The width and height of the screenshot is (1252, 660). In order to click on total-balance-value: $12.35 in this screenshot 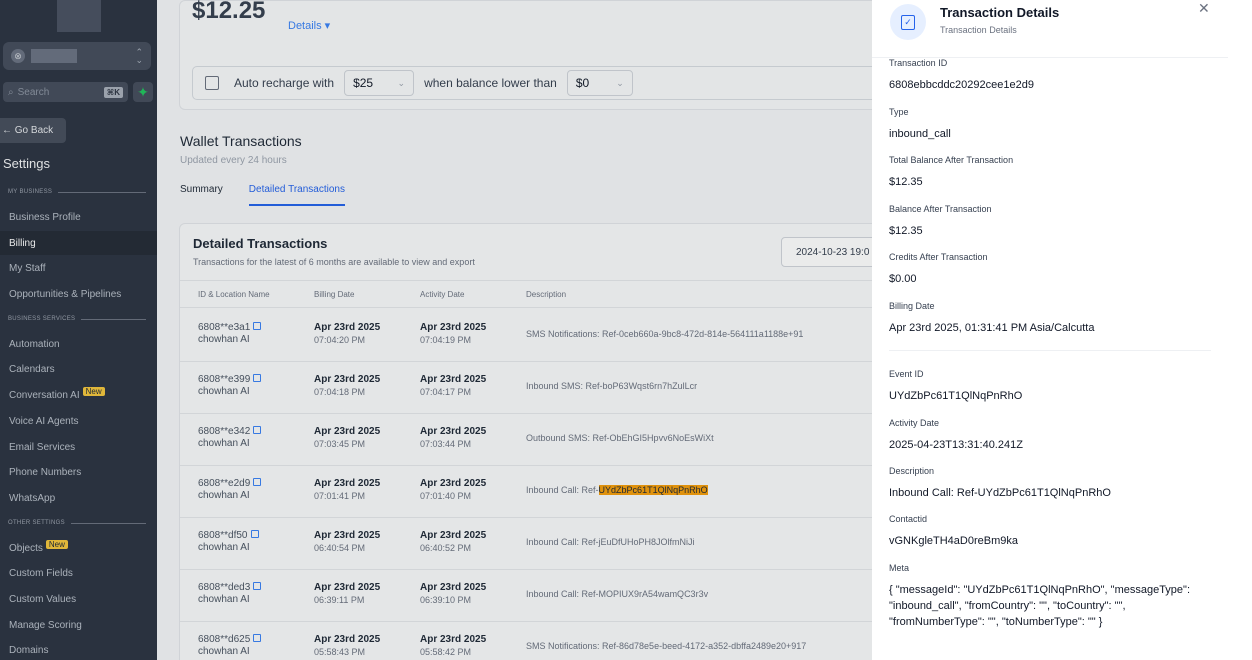, I will do `click(906, 182)`.